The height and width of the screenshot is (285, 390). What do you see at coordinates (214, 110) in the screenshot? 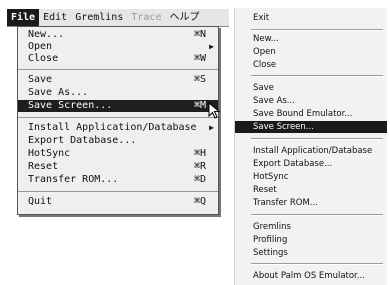
I see `mouse-pointer-icon` at bounding box center [214, 110].